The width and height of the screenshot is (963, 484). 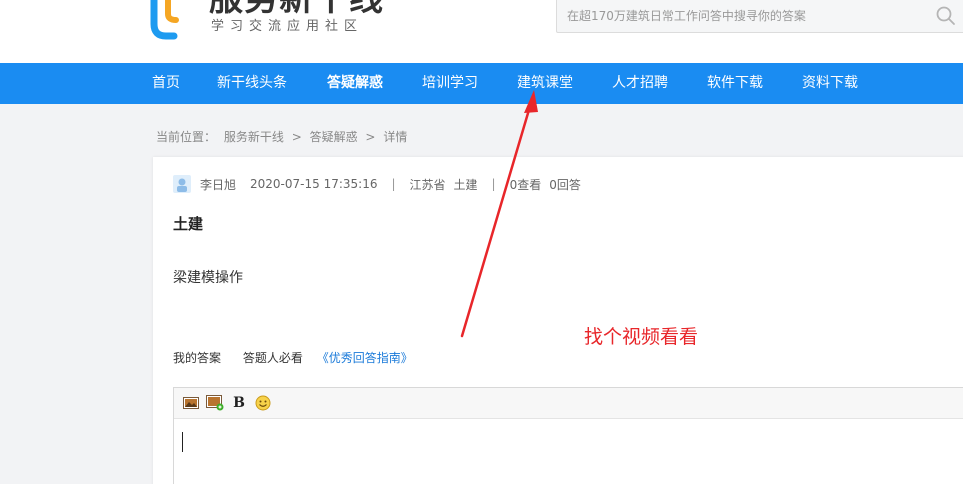 What do you see at coordinates (565, 184) in the screenshot?
I see `answer-count: 0回答` at bounding box center [565, 184].